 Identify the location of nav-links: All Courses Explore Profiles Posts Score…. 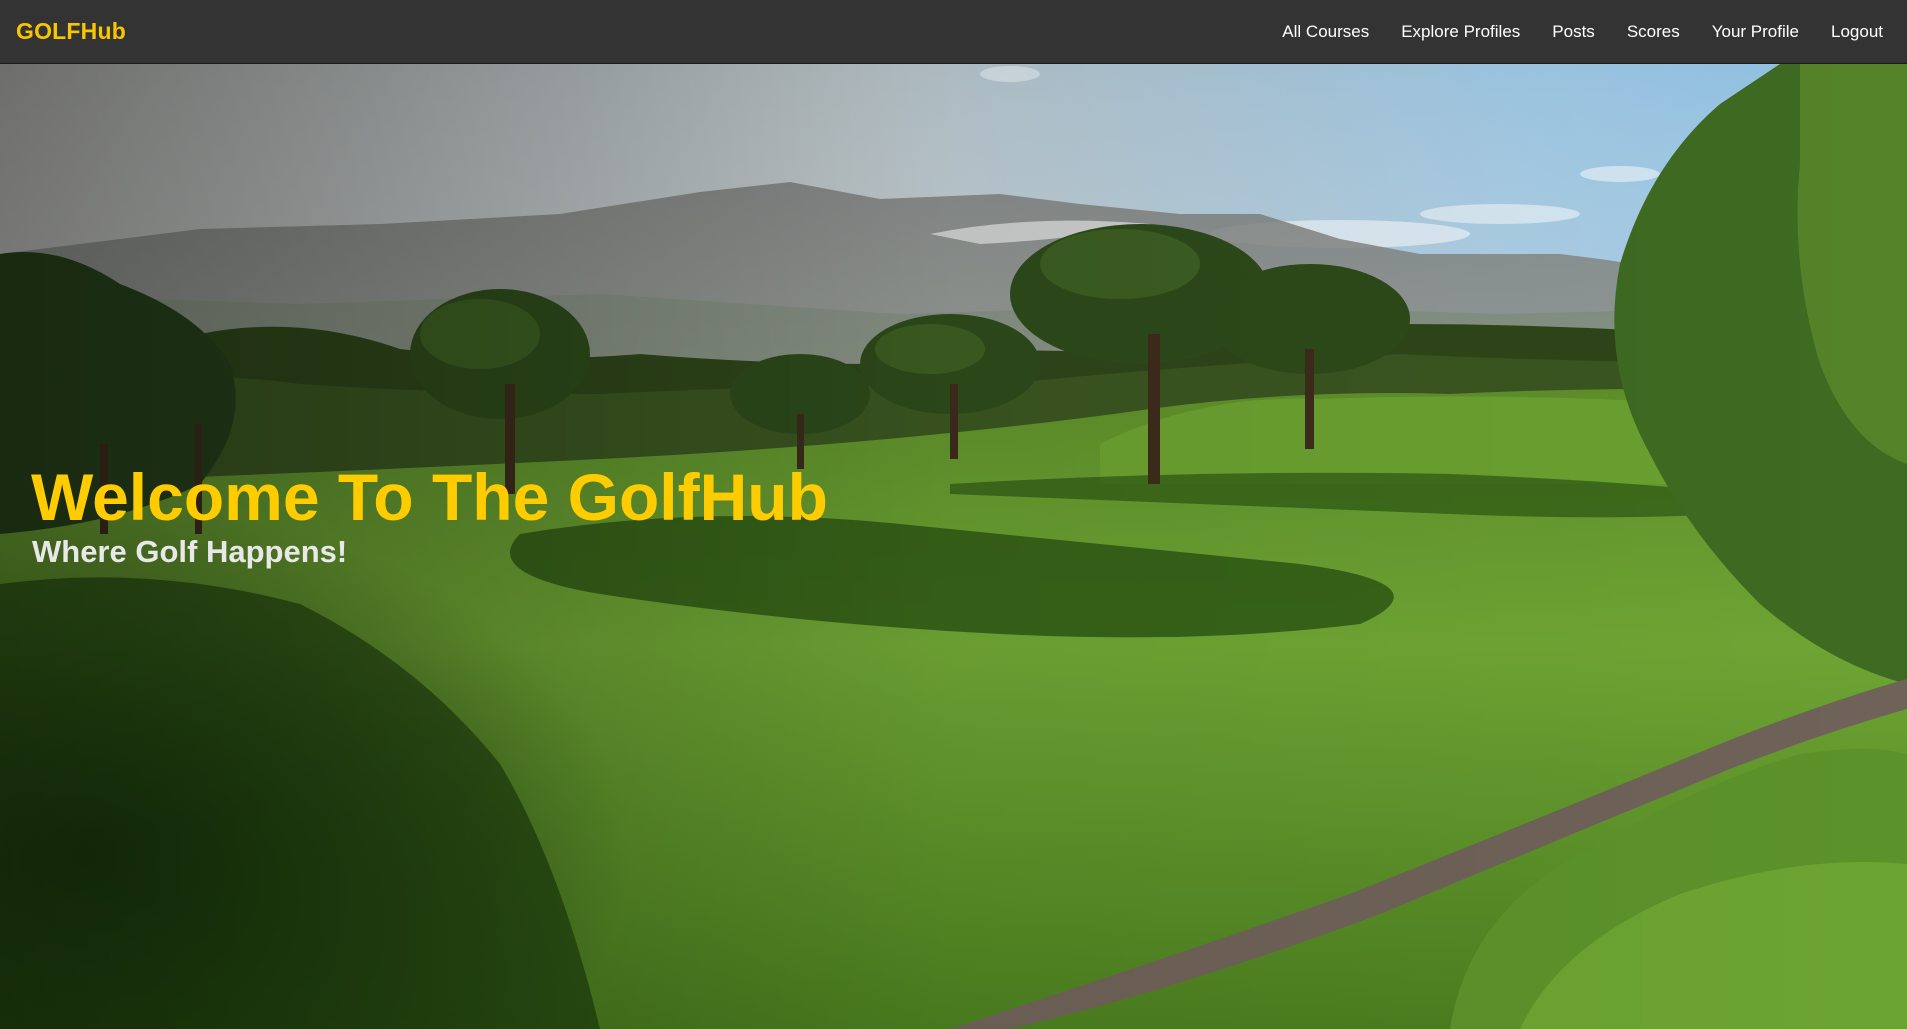
(1578, 32).